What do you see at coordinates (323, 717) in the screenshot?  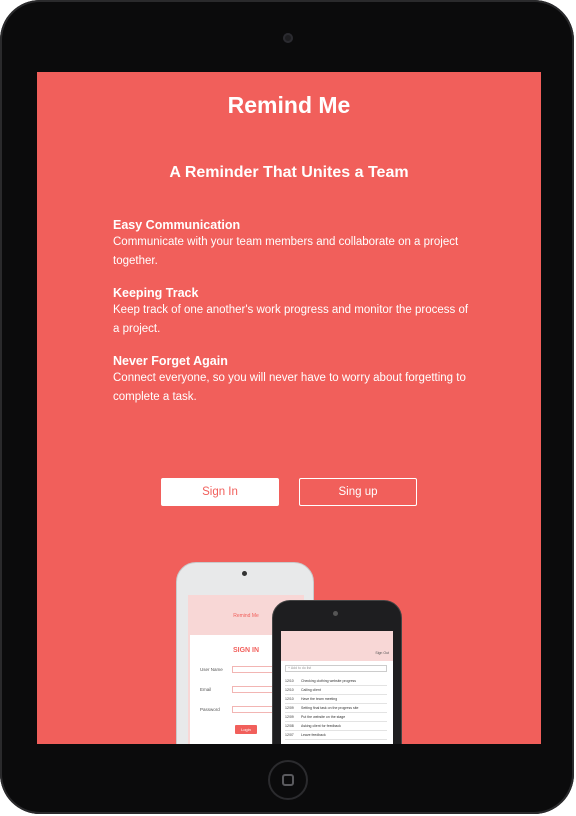 I see `todo-task: Put the website on the stage` at bounding box center [323, 717].